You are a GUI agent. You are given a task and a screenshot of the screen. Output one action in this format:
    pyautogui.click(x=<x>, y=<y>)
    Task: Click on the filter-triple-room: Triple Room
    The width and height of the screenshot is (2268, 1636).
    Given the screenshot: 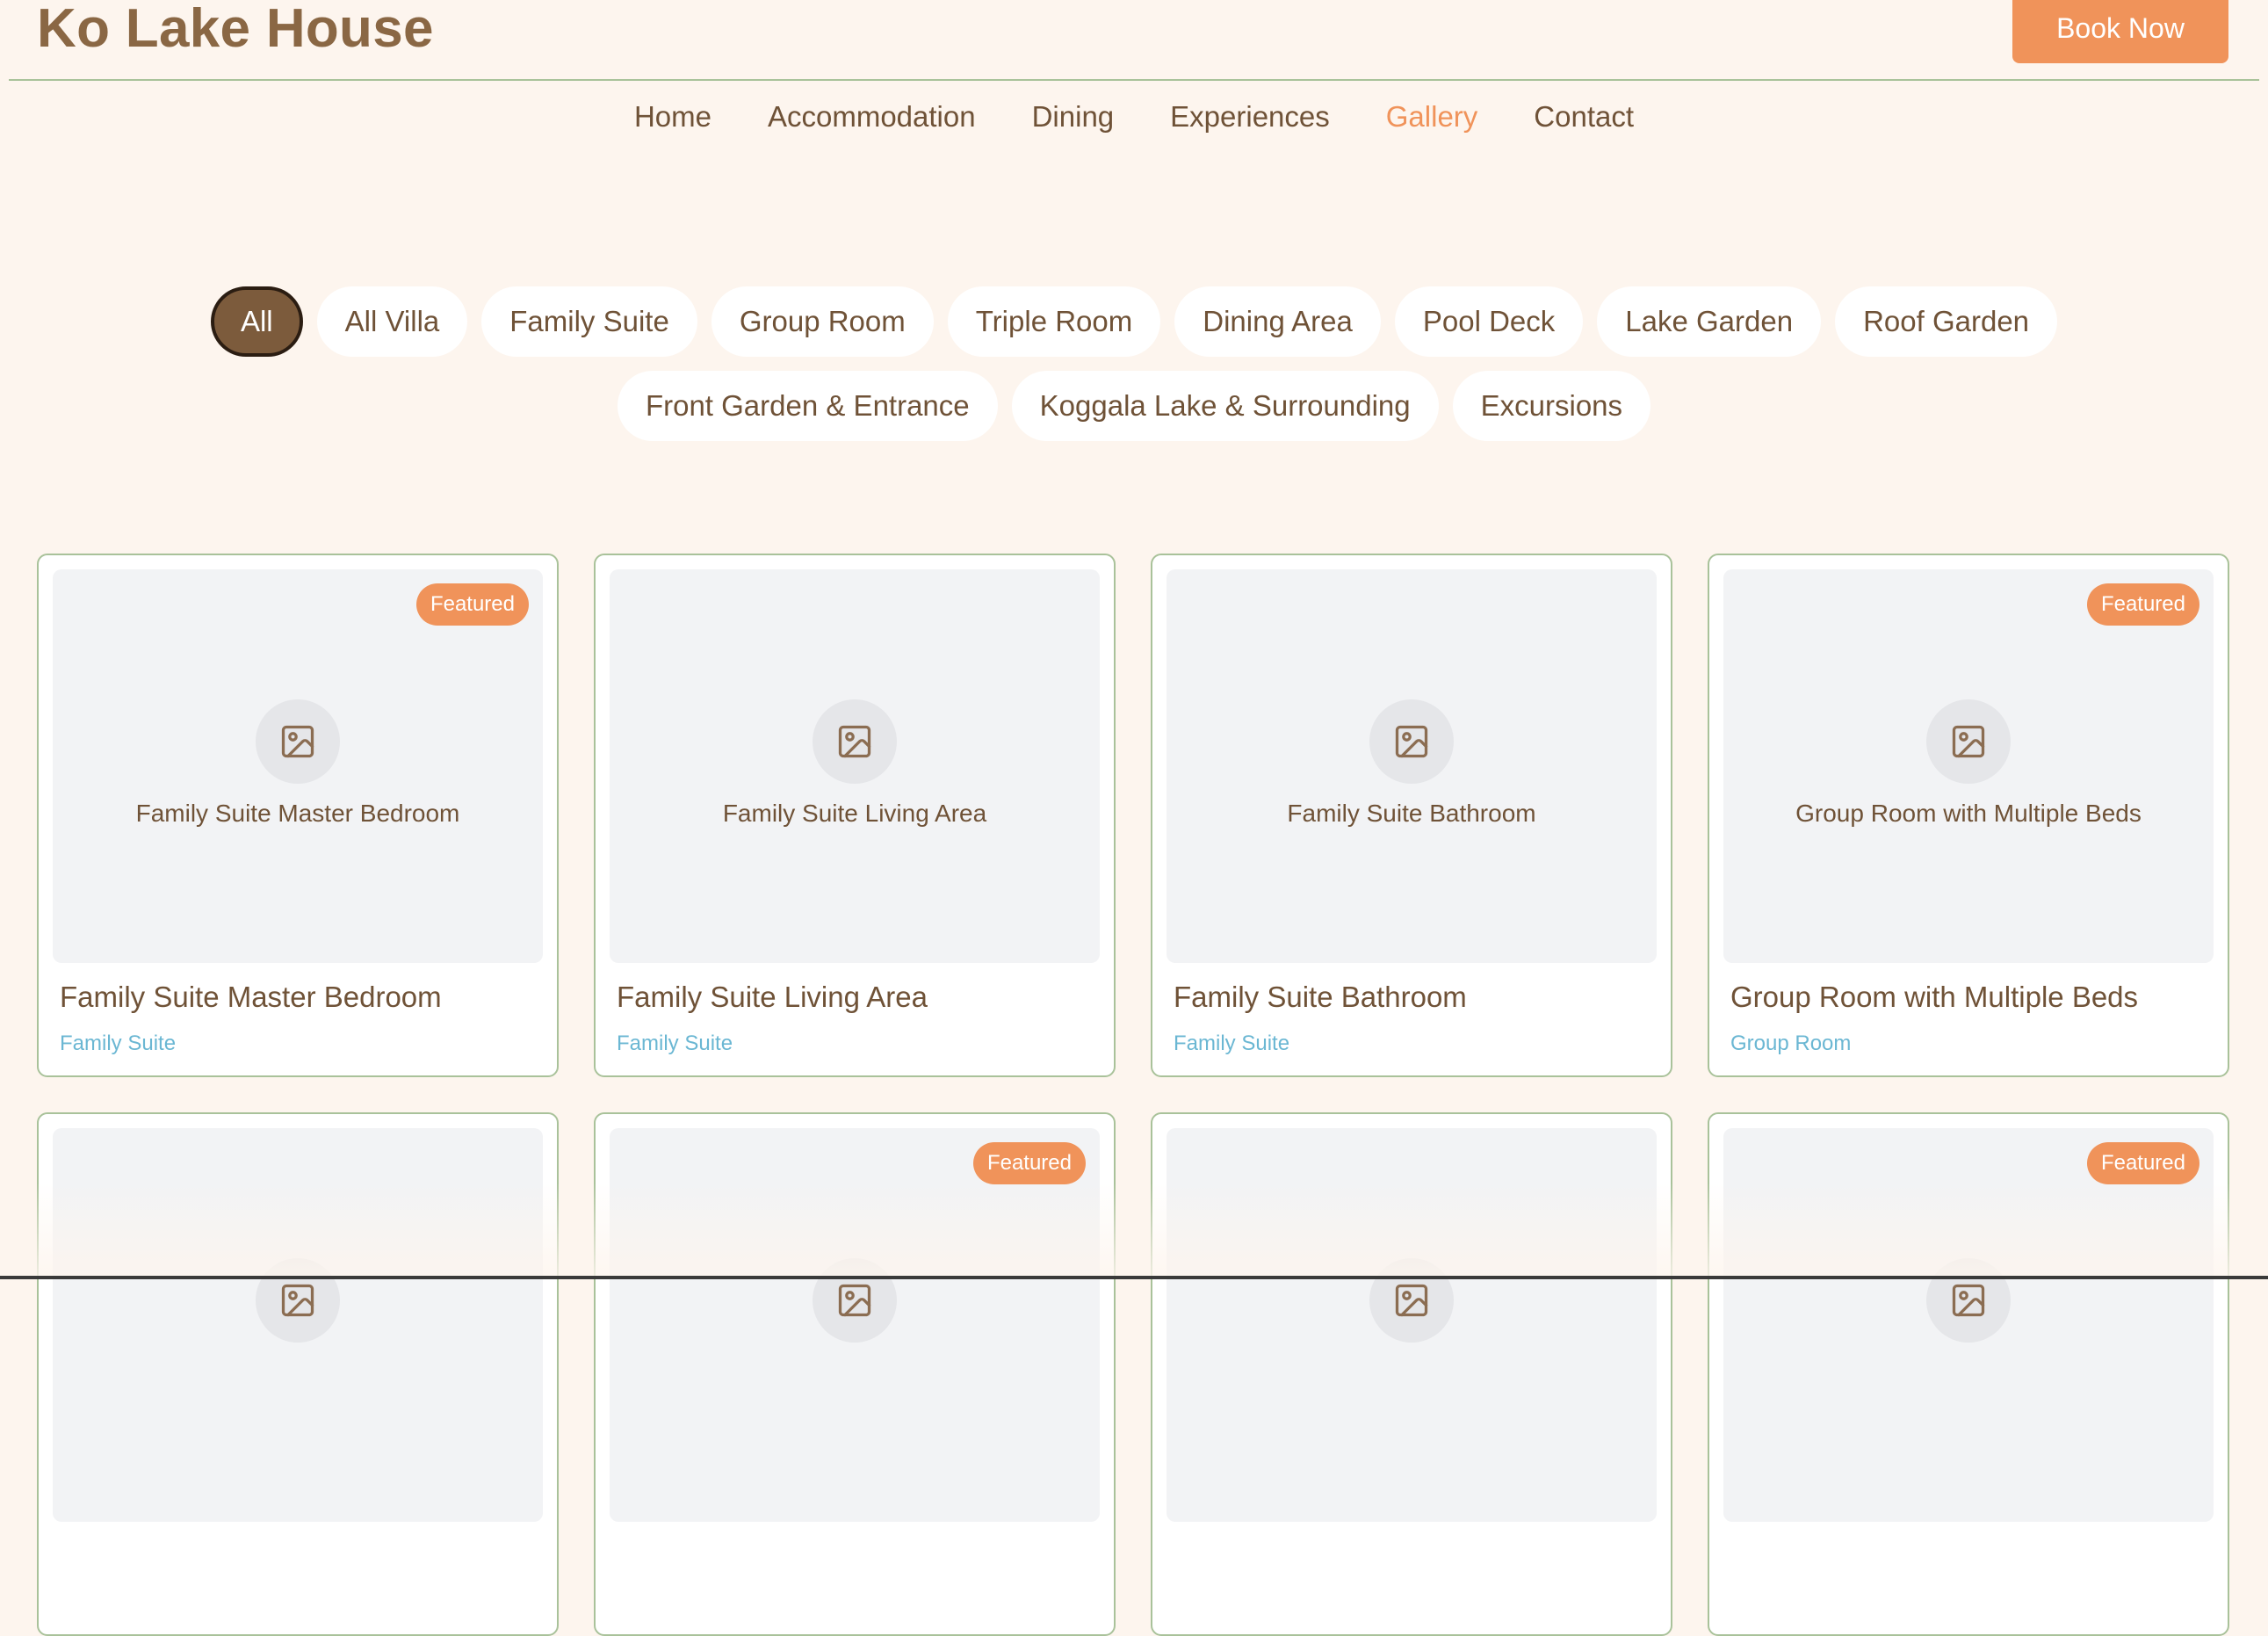 What is the action you would take?
    pyautogui.click(x=1054, y=322)
    